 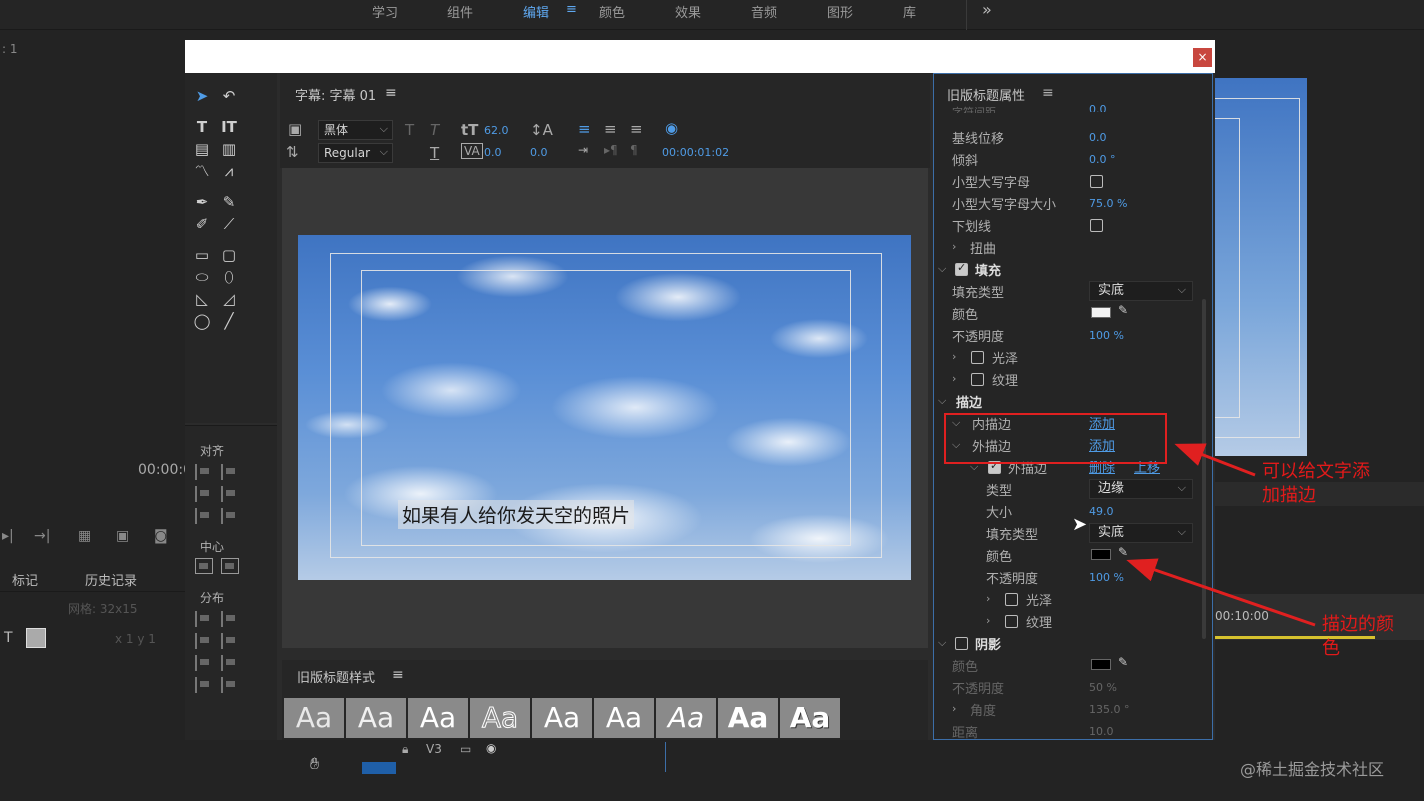 I want to click on show-background-icon: ▸¶, so click(x=611, y=150).